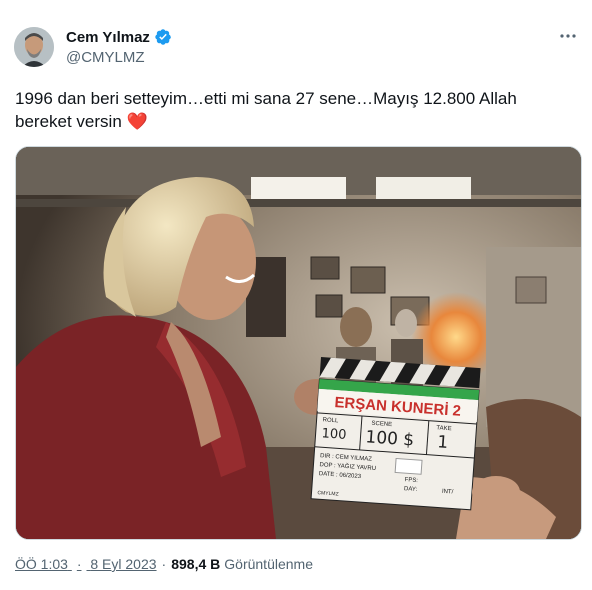 This screenshot has height=590, width=592. What do you see at coordinates (119, 57) in the screenshot?
I see `author-handle: @CMYLMZ` at bounding box center [119, 57].